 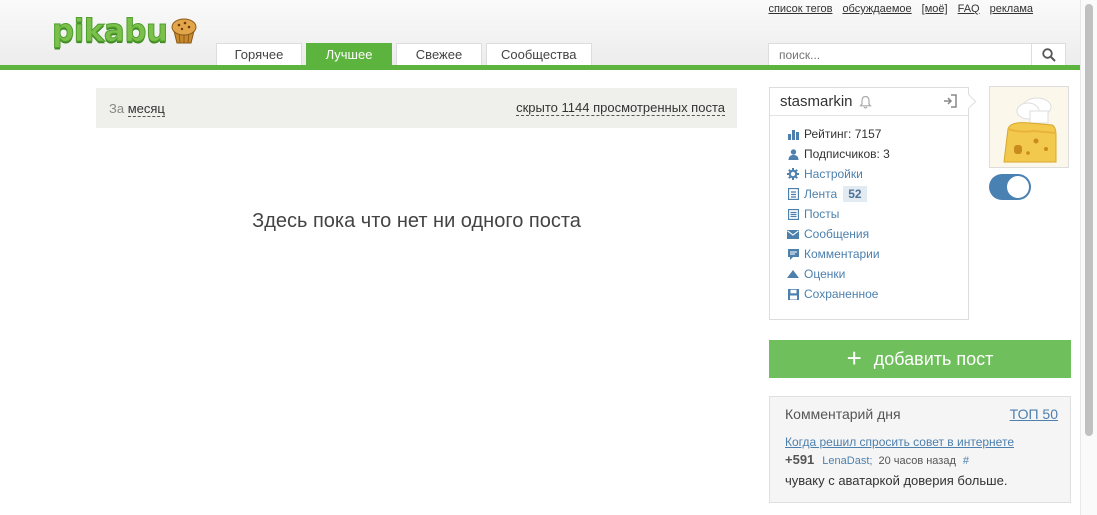 I want to click on tags-list-link: список тегов, so click(x=800, y=9).